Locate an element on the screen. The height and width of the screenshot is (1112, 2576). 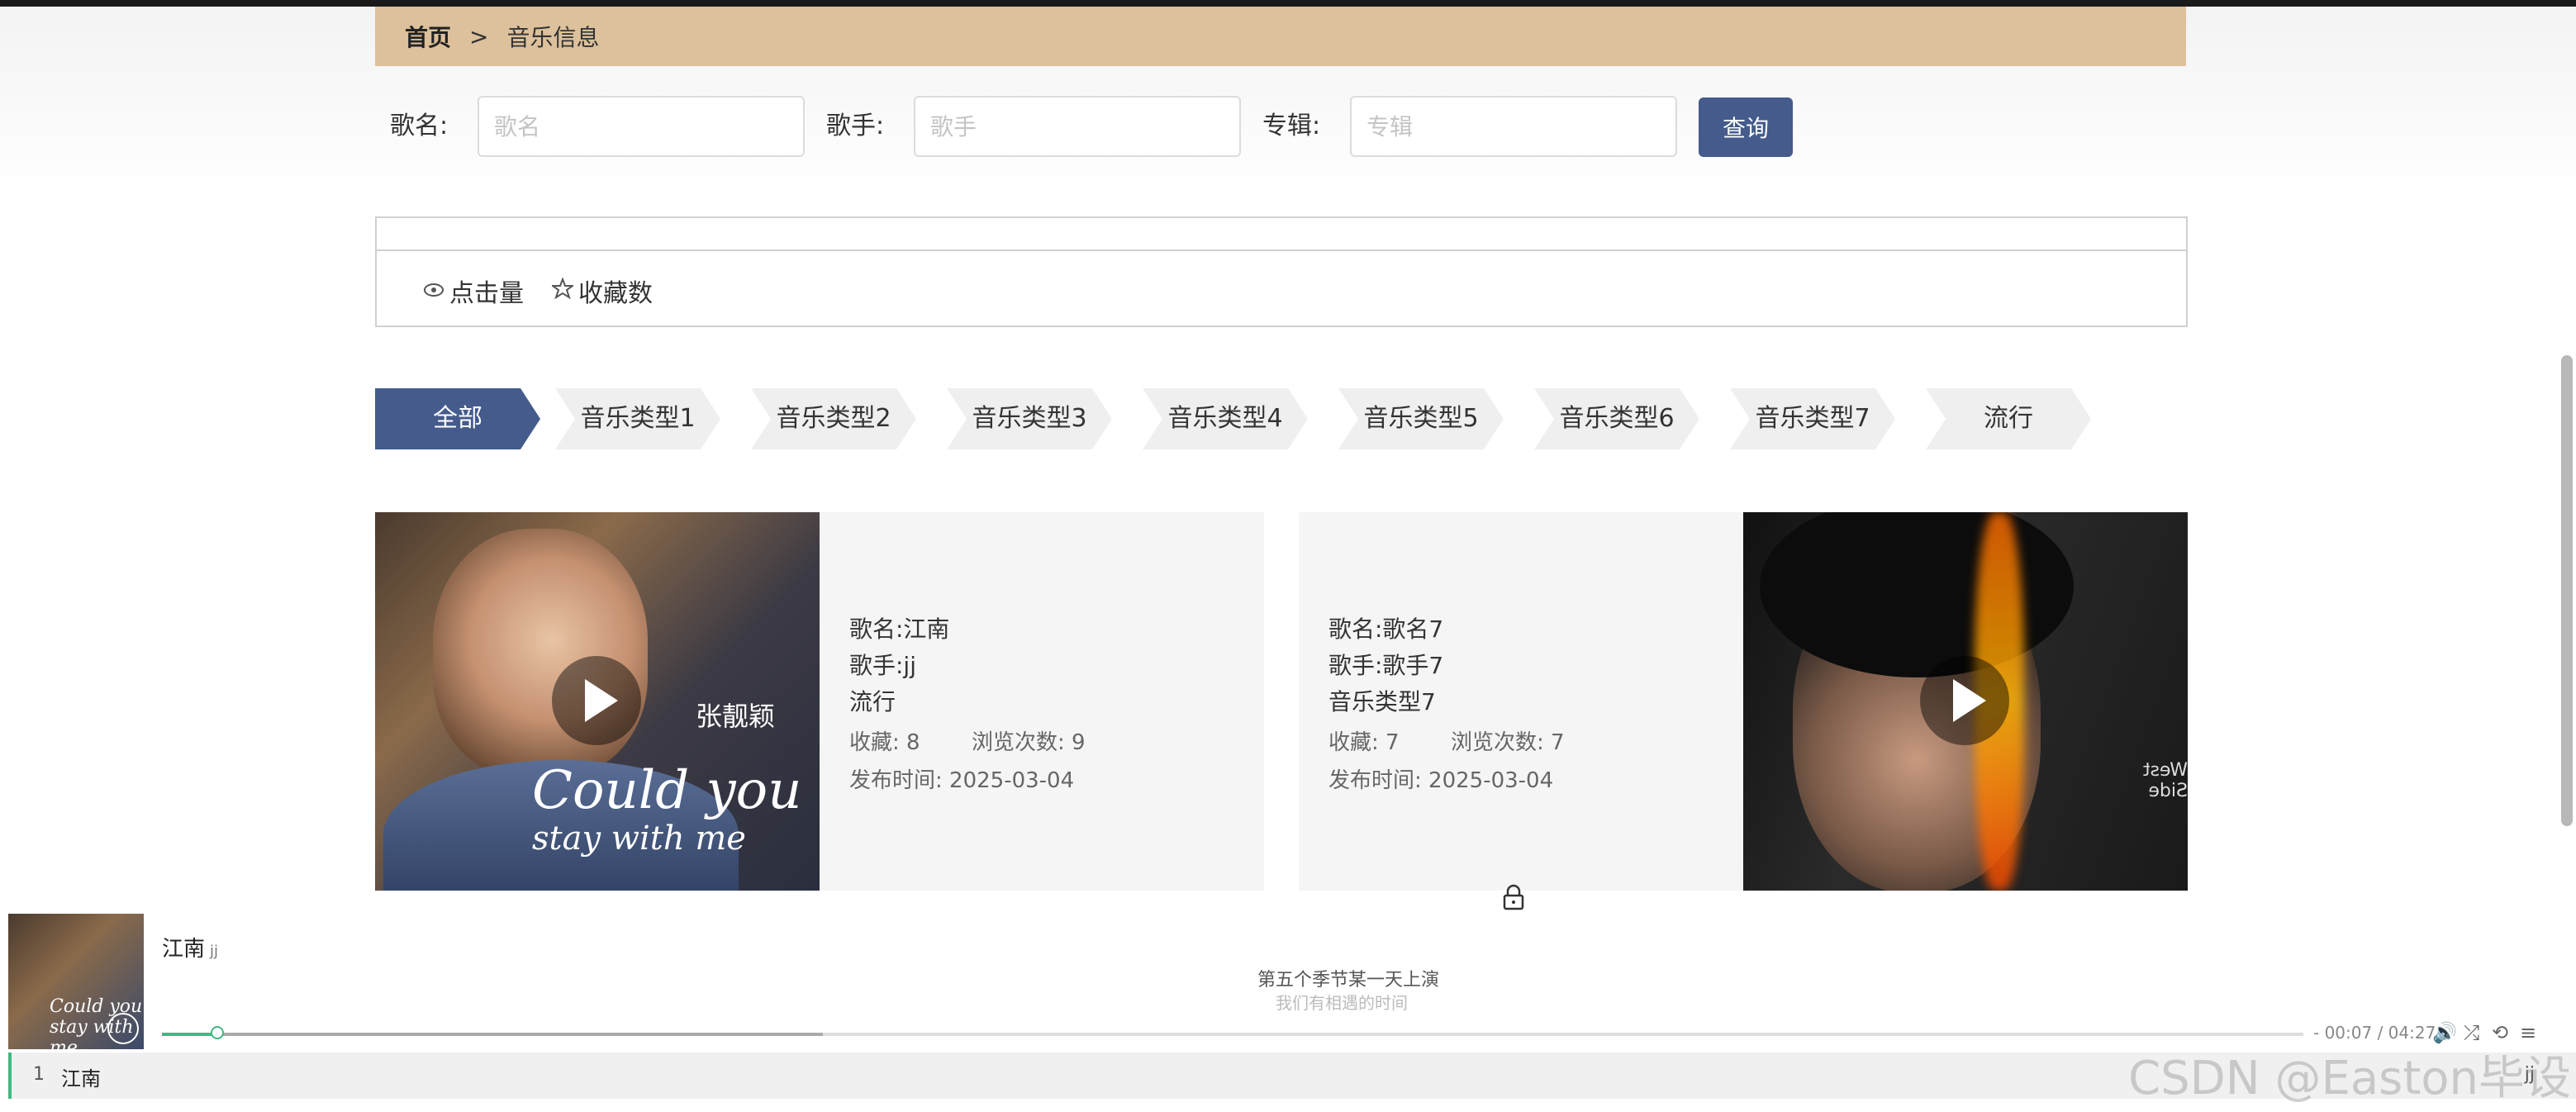
song-name-input is located at coordinates (641, 126).